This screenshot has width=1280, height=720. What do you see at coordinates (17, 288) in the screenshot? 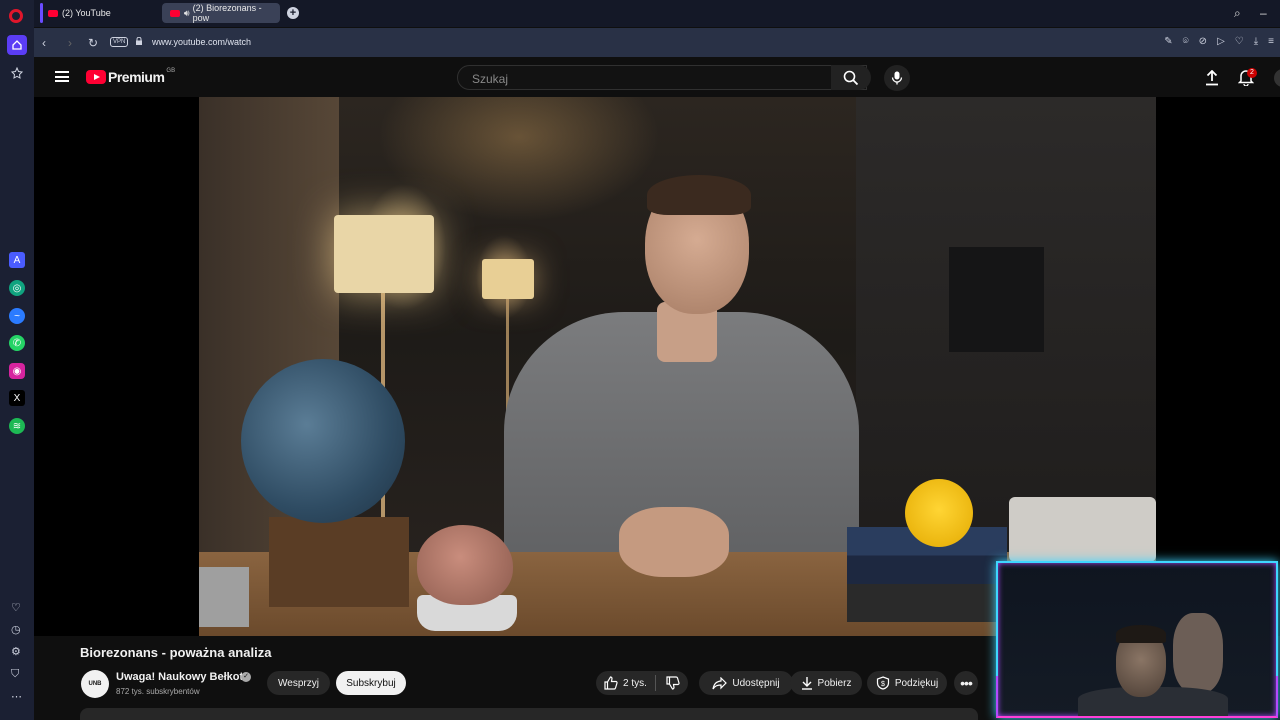
I see `chatgpt-icon: ◎` at bounding box center [17, 288].